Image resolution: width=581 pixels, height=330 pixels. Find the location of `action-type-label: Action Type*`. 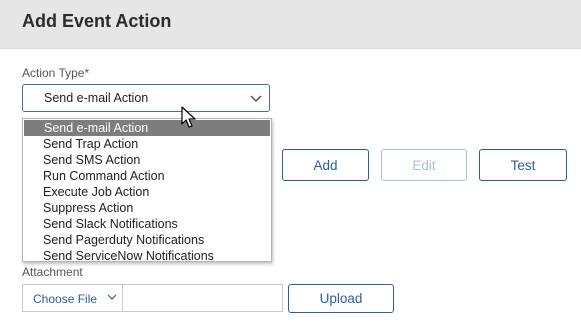

action-type-label: Action Type* is located at coordinates (56, 73).